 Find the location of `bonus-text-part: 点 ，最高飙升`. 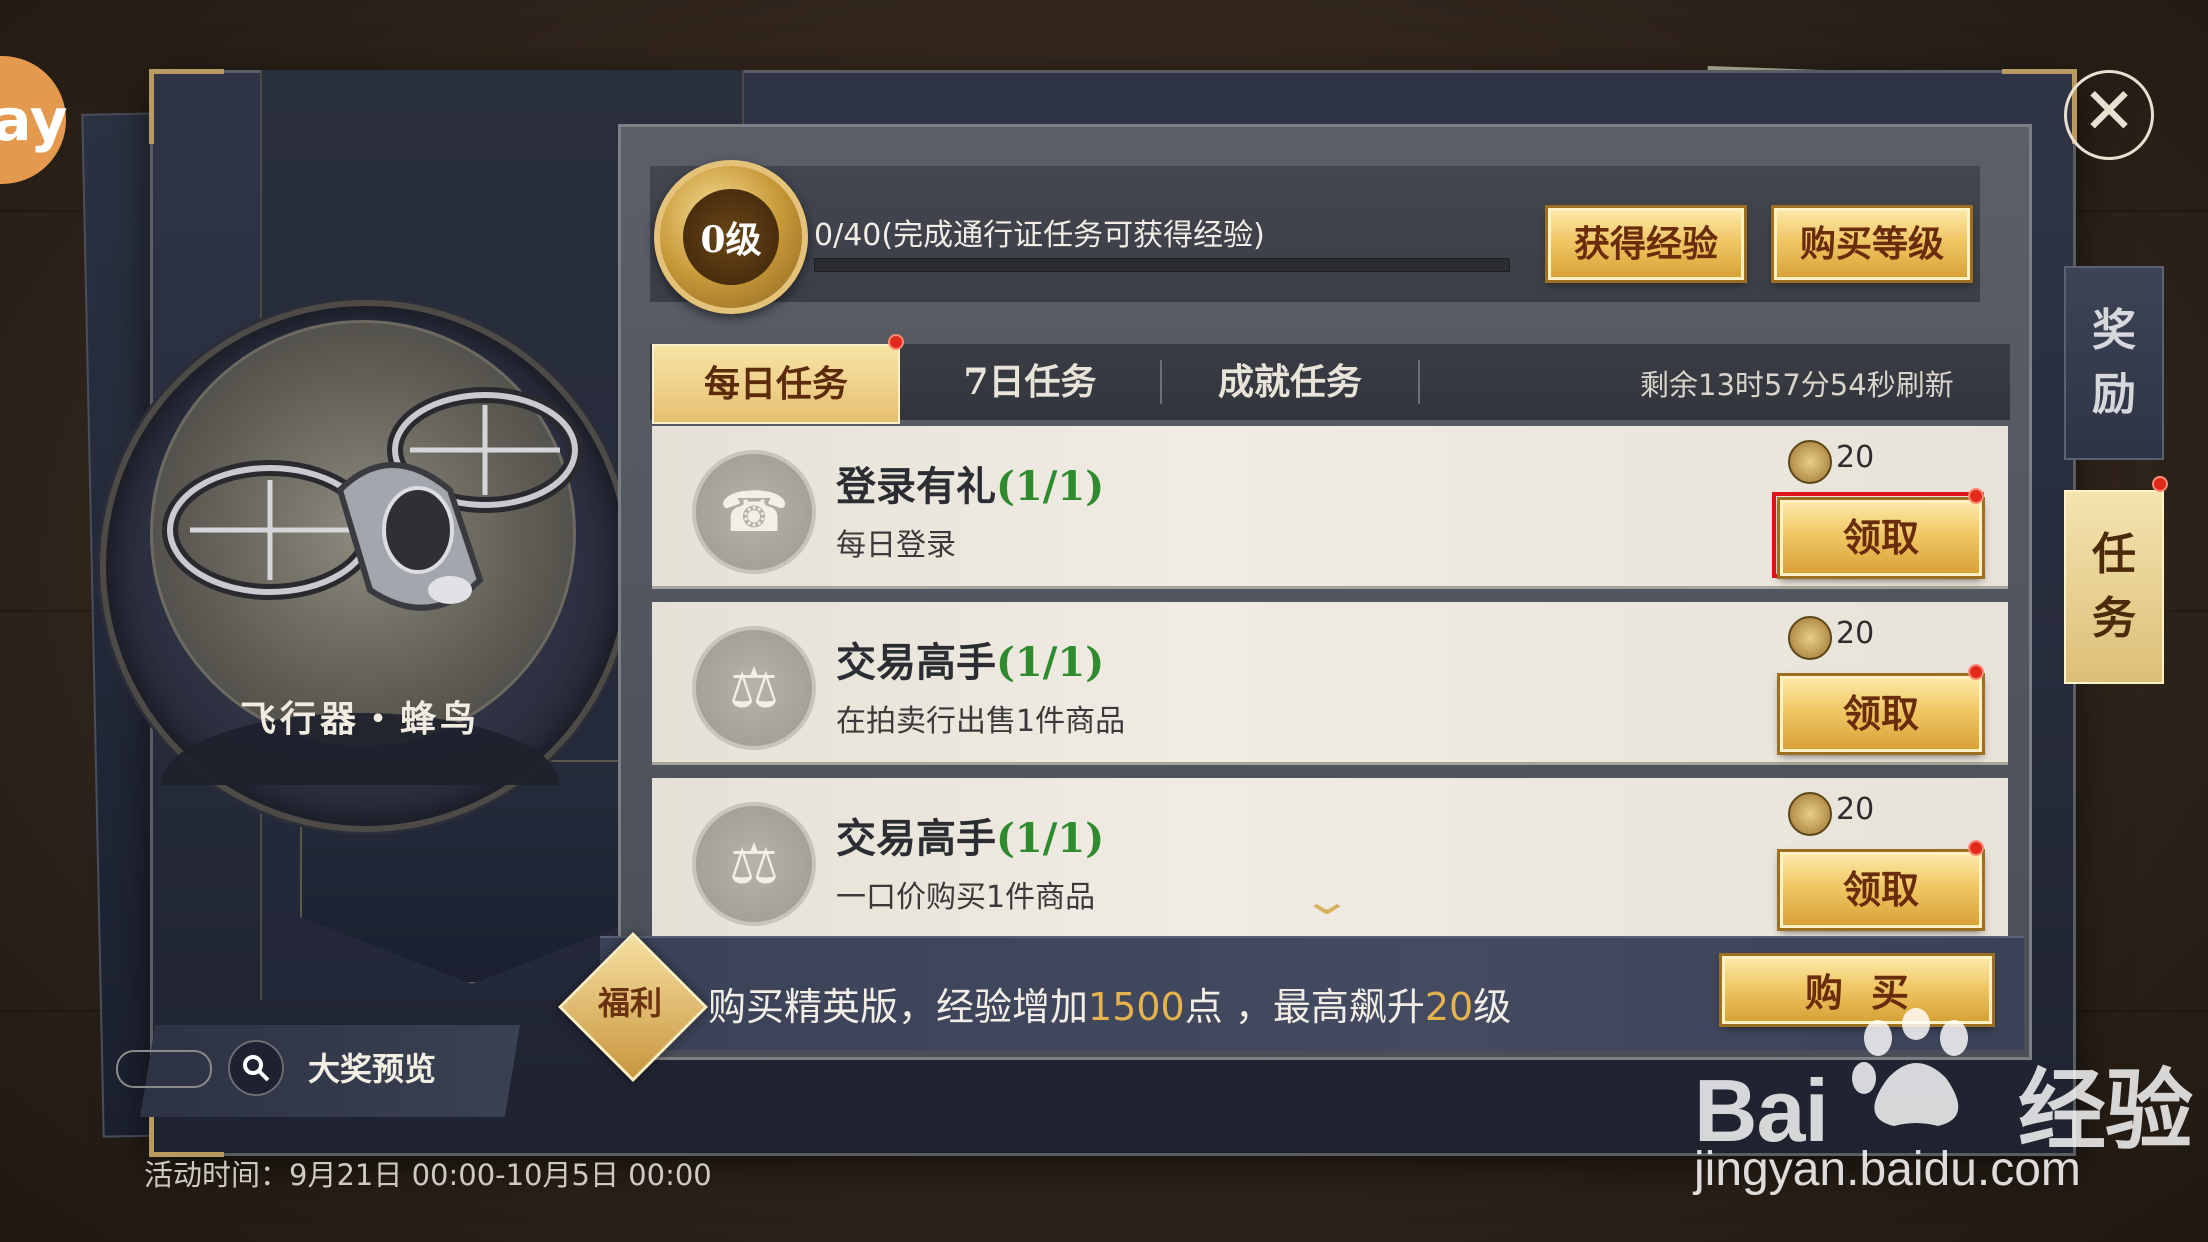

bonus-text-part: 点 ，最高飙升 is located at coordinates (1304, 1007).